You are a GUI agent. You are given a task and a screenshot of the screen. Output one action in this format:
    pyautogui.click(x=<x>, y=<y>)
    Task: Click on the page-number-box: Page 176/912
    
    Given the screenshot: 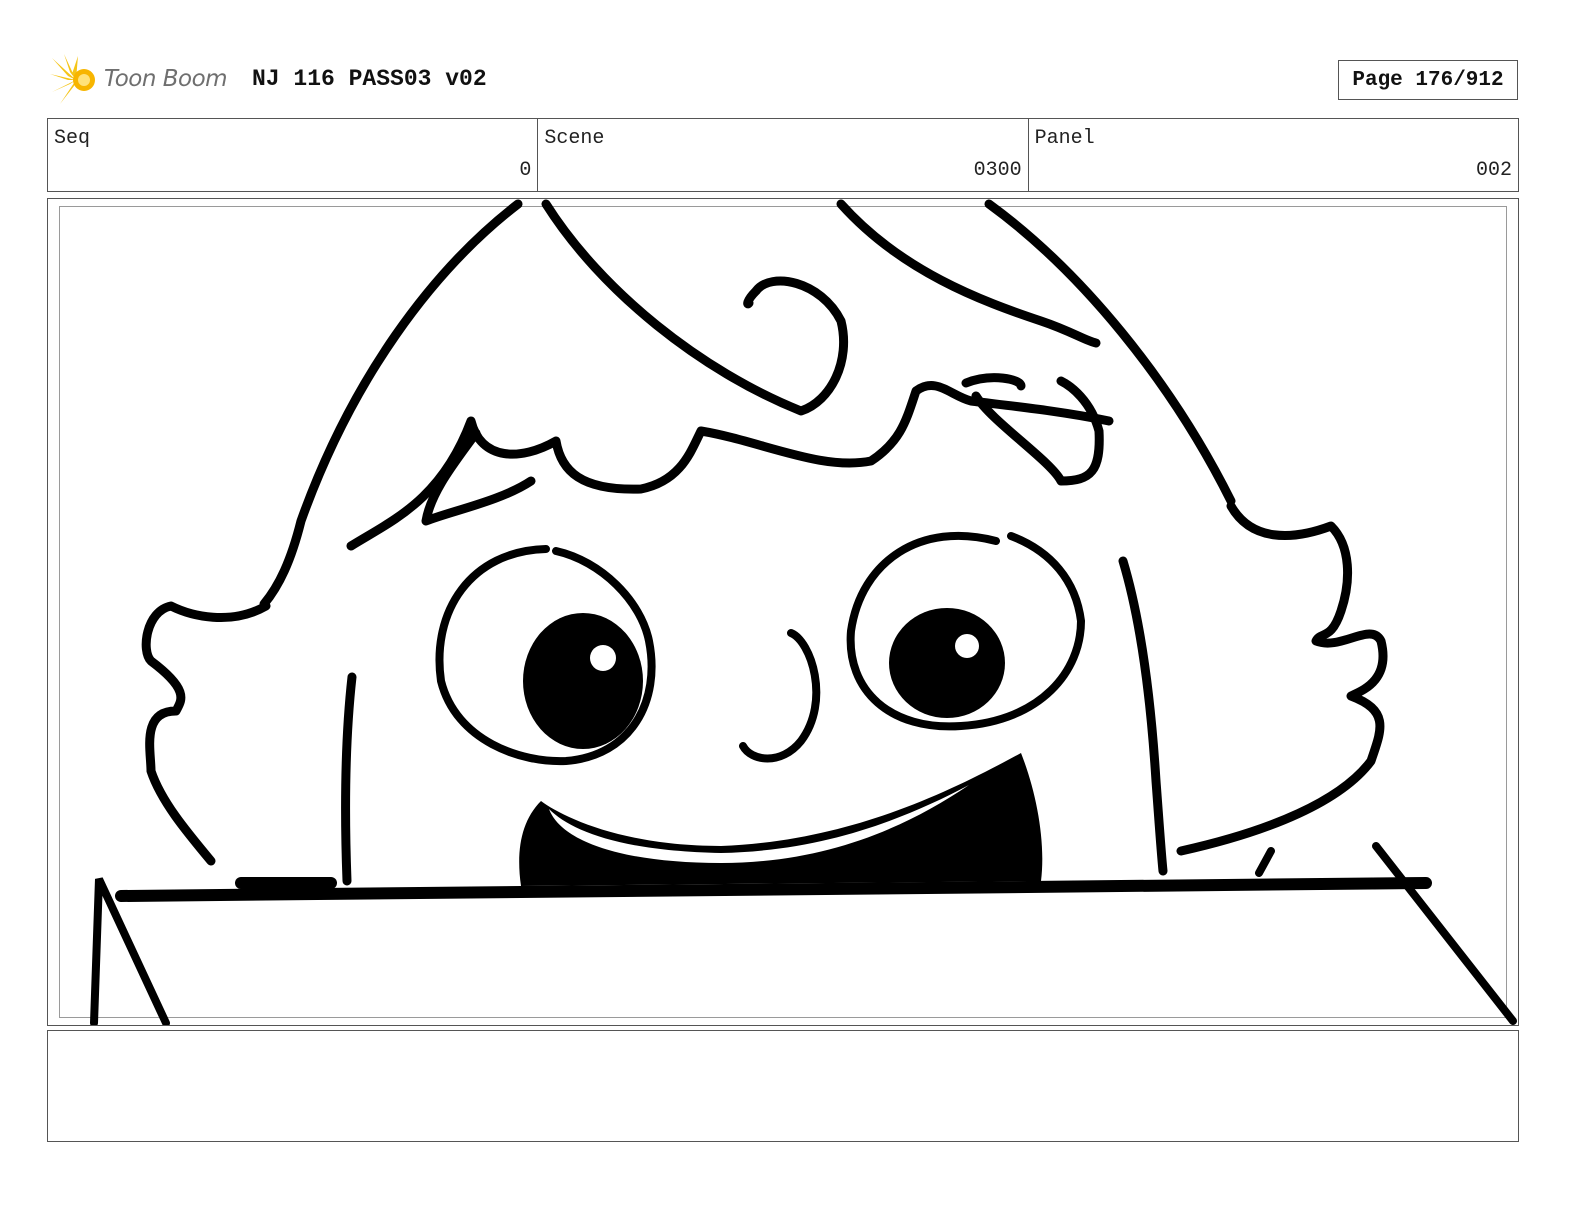 What is the action you would take?
    pyautogui.click(x=1428, y=80)
    